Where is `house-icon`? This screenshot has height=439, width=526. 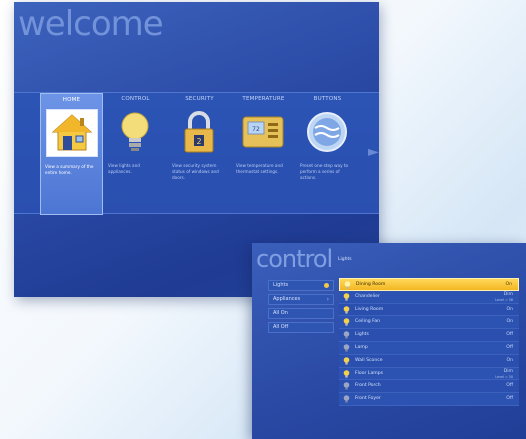 house-icon is located at coordinates (72, 133).